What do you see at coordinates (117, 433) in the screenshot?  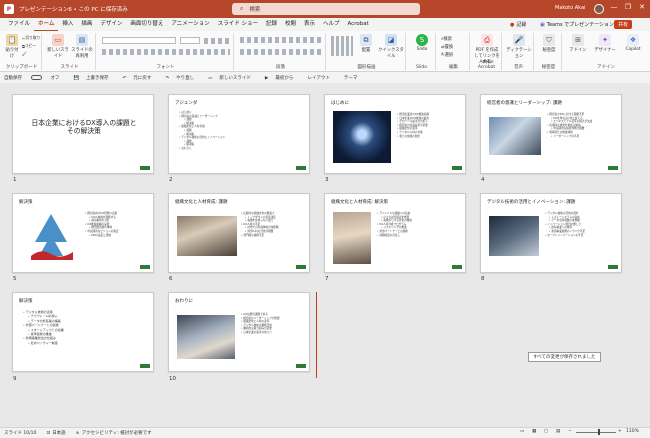 I see `accessibility-status: アクセシビリティ: 検討が必要です` at bounding box center [117, 433].